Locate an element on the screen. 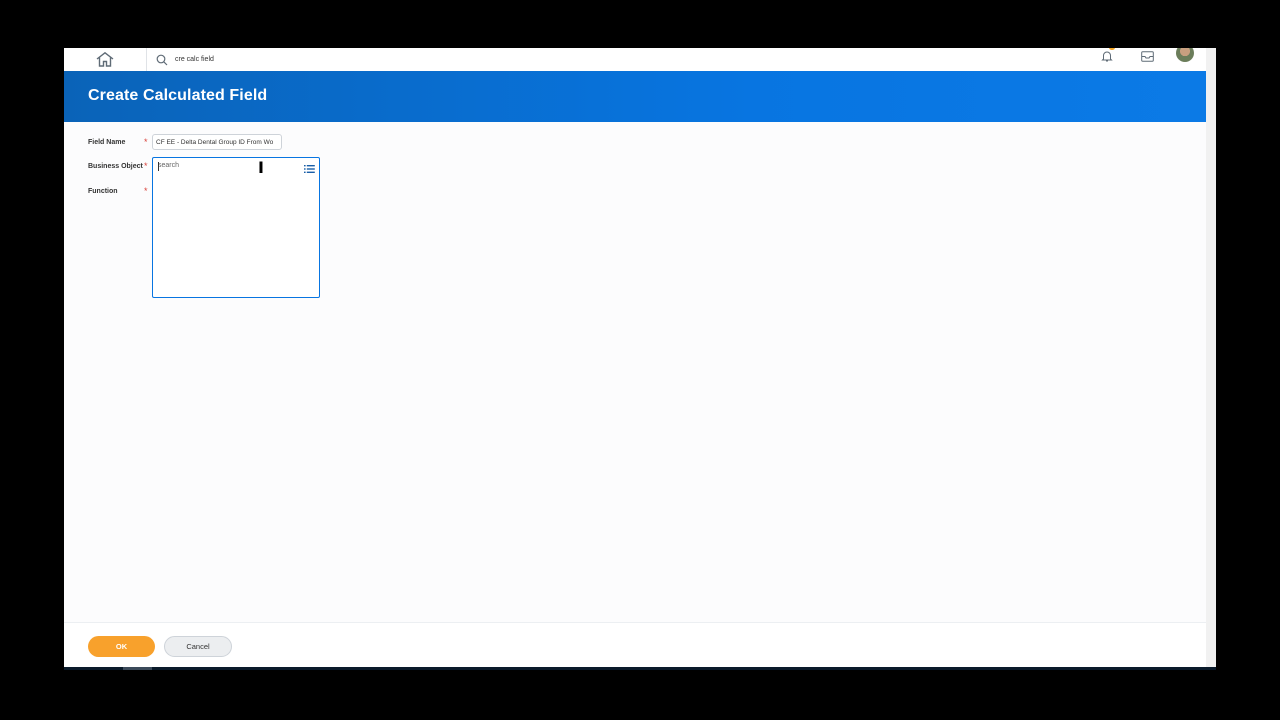 Image resolution: width=1280 pixels, height=720 pixels. bell-icon is located at coordinates (1107, 56).